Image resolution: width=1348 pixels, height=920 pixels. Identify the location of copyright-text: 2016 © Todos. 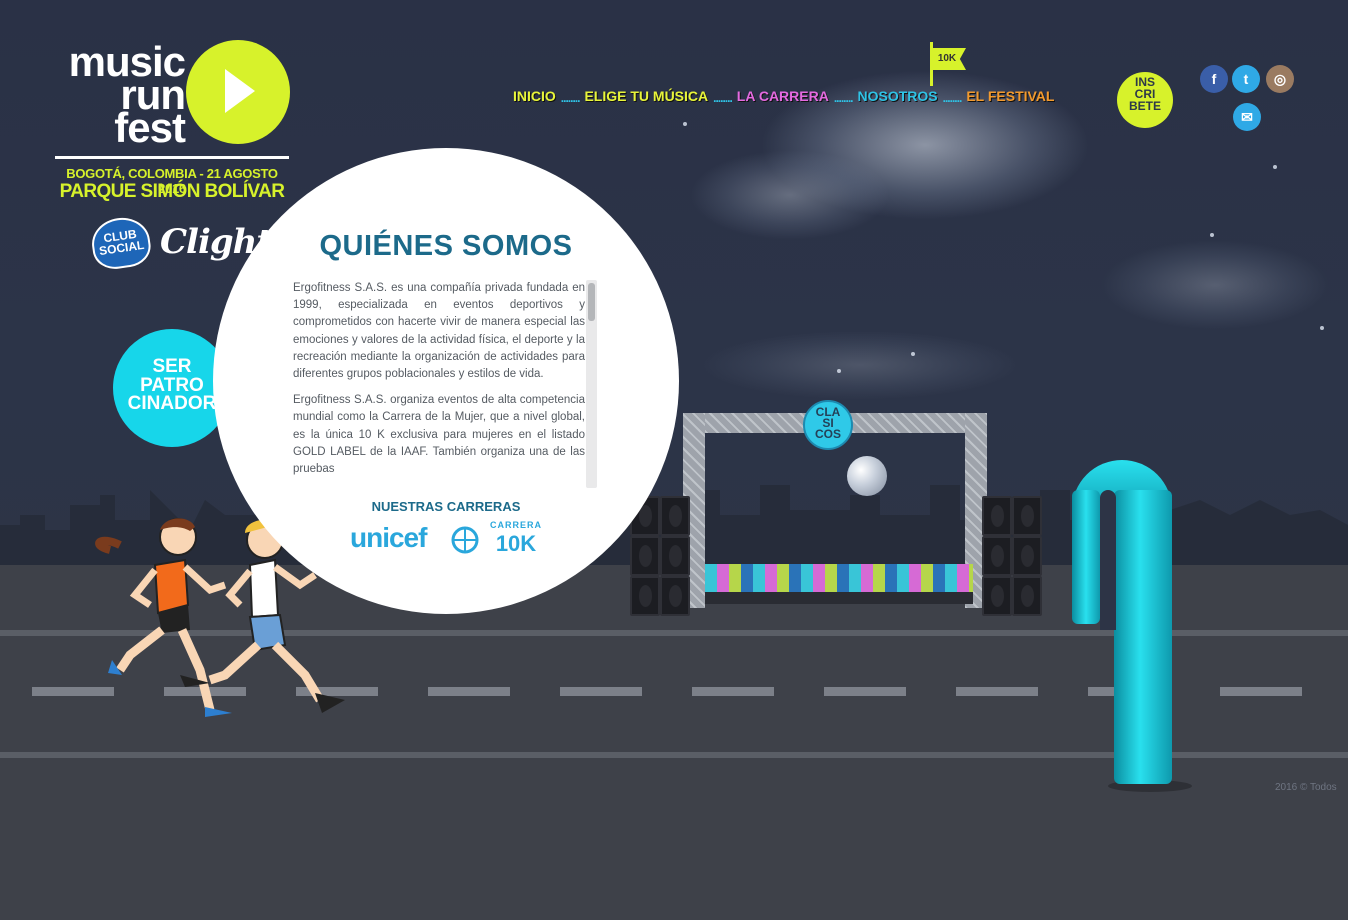
(1306, 787).